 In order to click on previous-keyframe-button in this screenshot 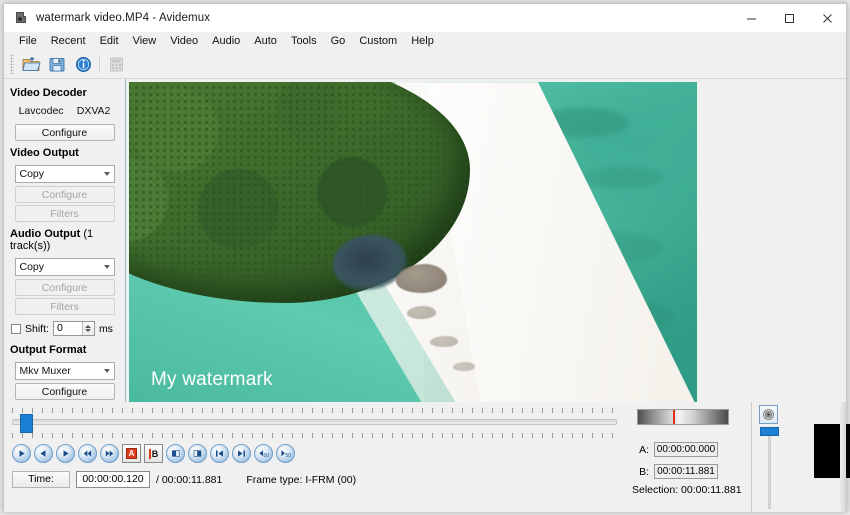, I will do `click(219, 453)`.